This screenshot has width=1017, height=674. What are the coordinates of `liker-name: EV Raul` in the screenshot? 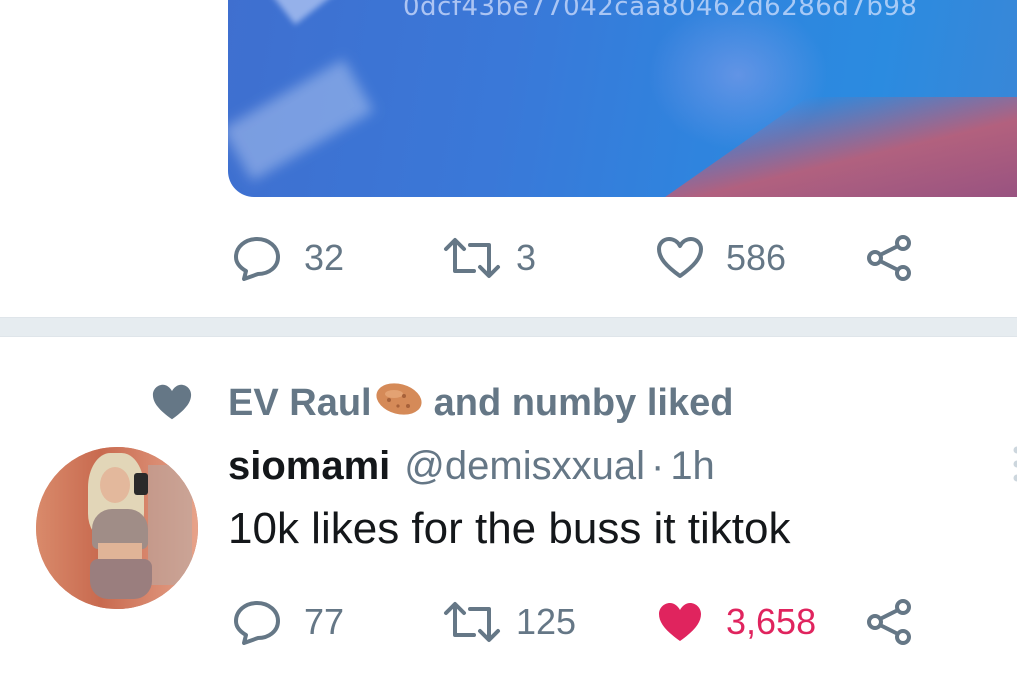 It's located at (300, 402).